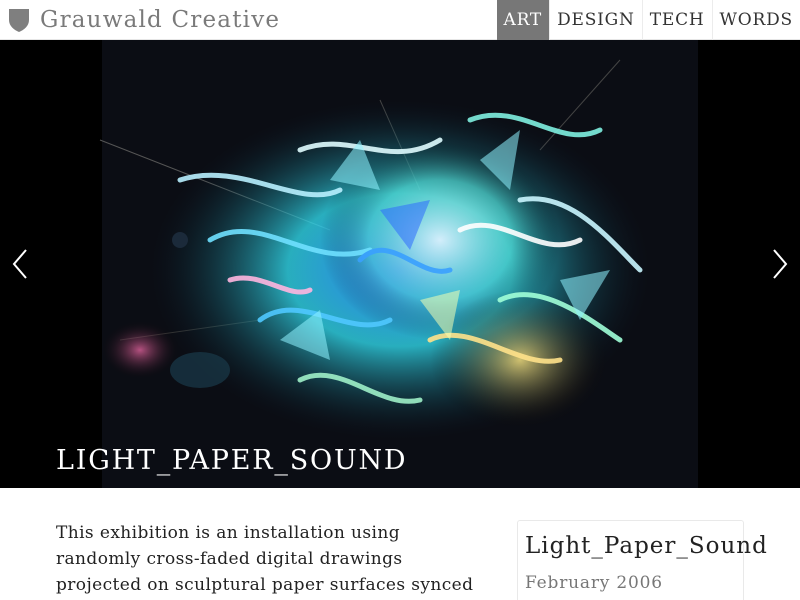 The image size is (800, 600). Describe the element at coordinates (594, 583) in the screenshot. I see `project-date: February 2006` at that location.